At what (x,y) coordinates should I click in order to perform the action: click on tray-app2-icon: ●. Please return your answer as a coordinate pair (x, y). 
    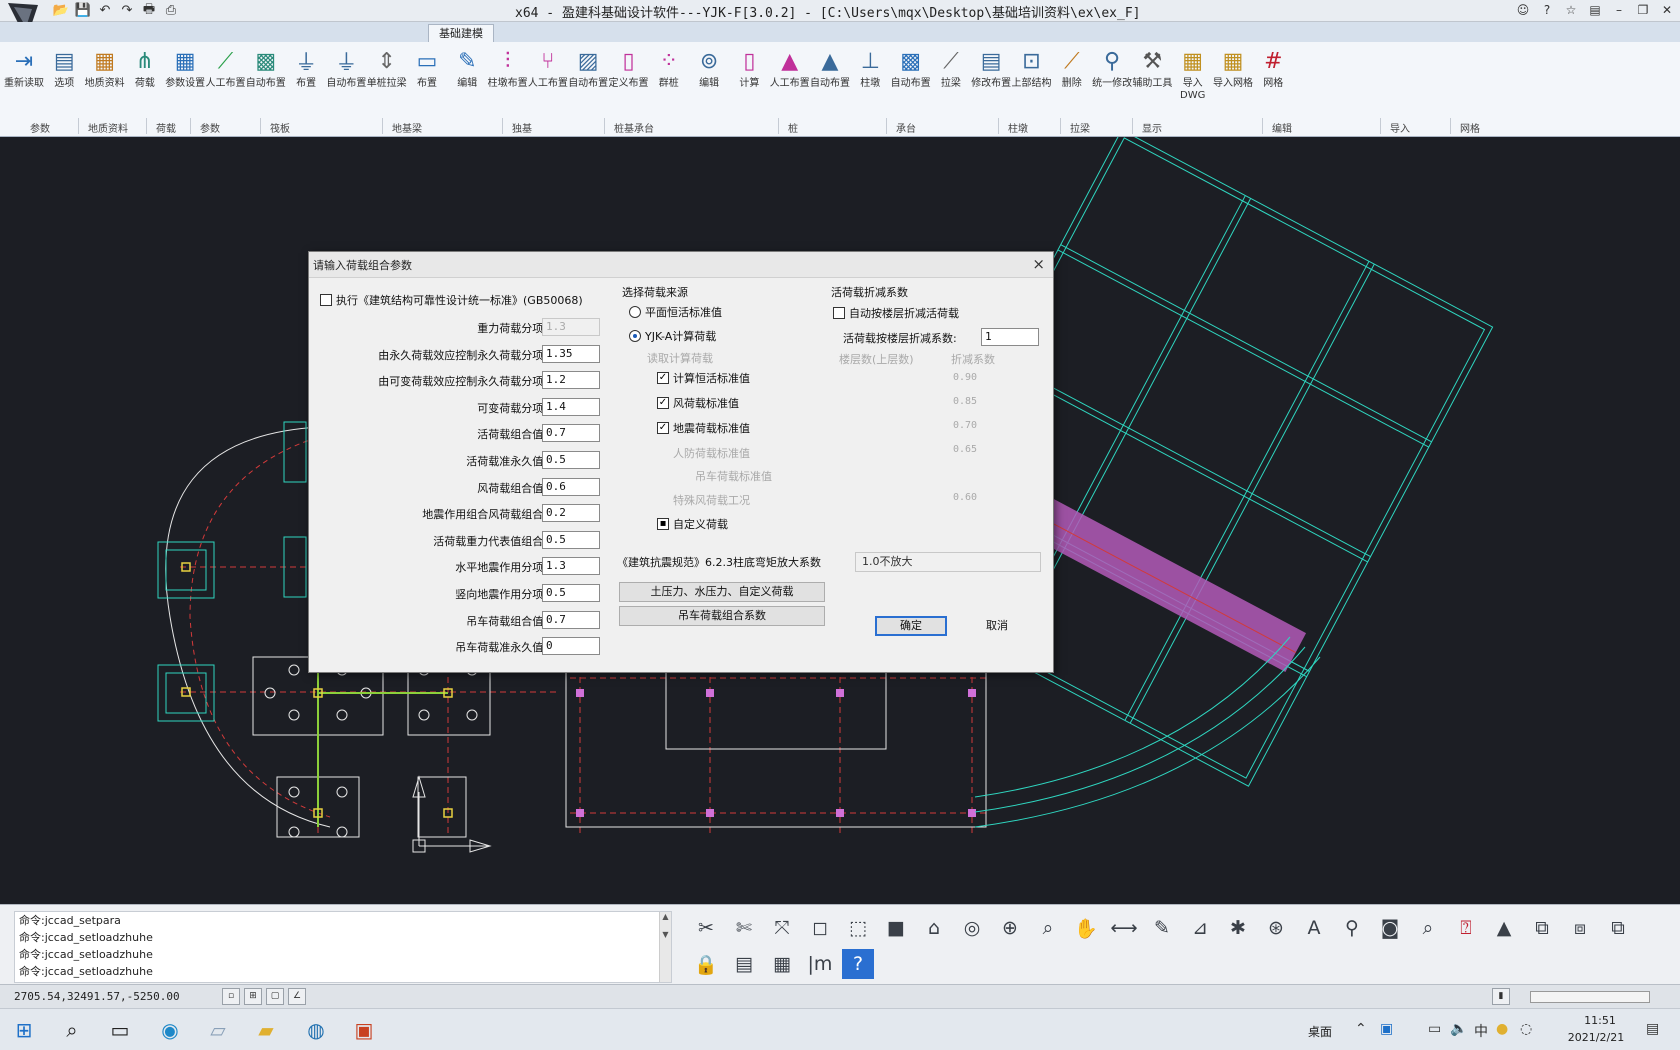
    Looking at the image, I should click on (1502, 1029).